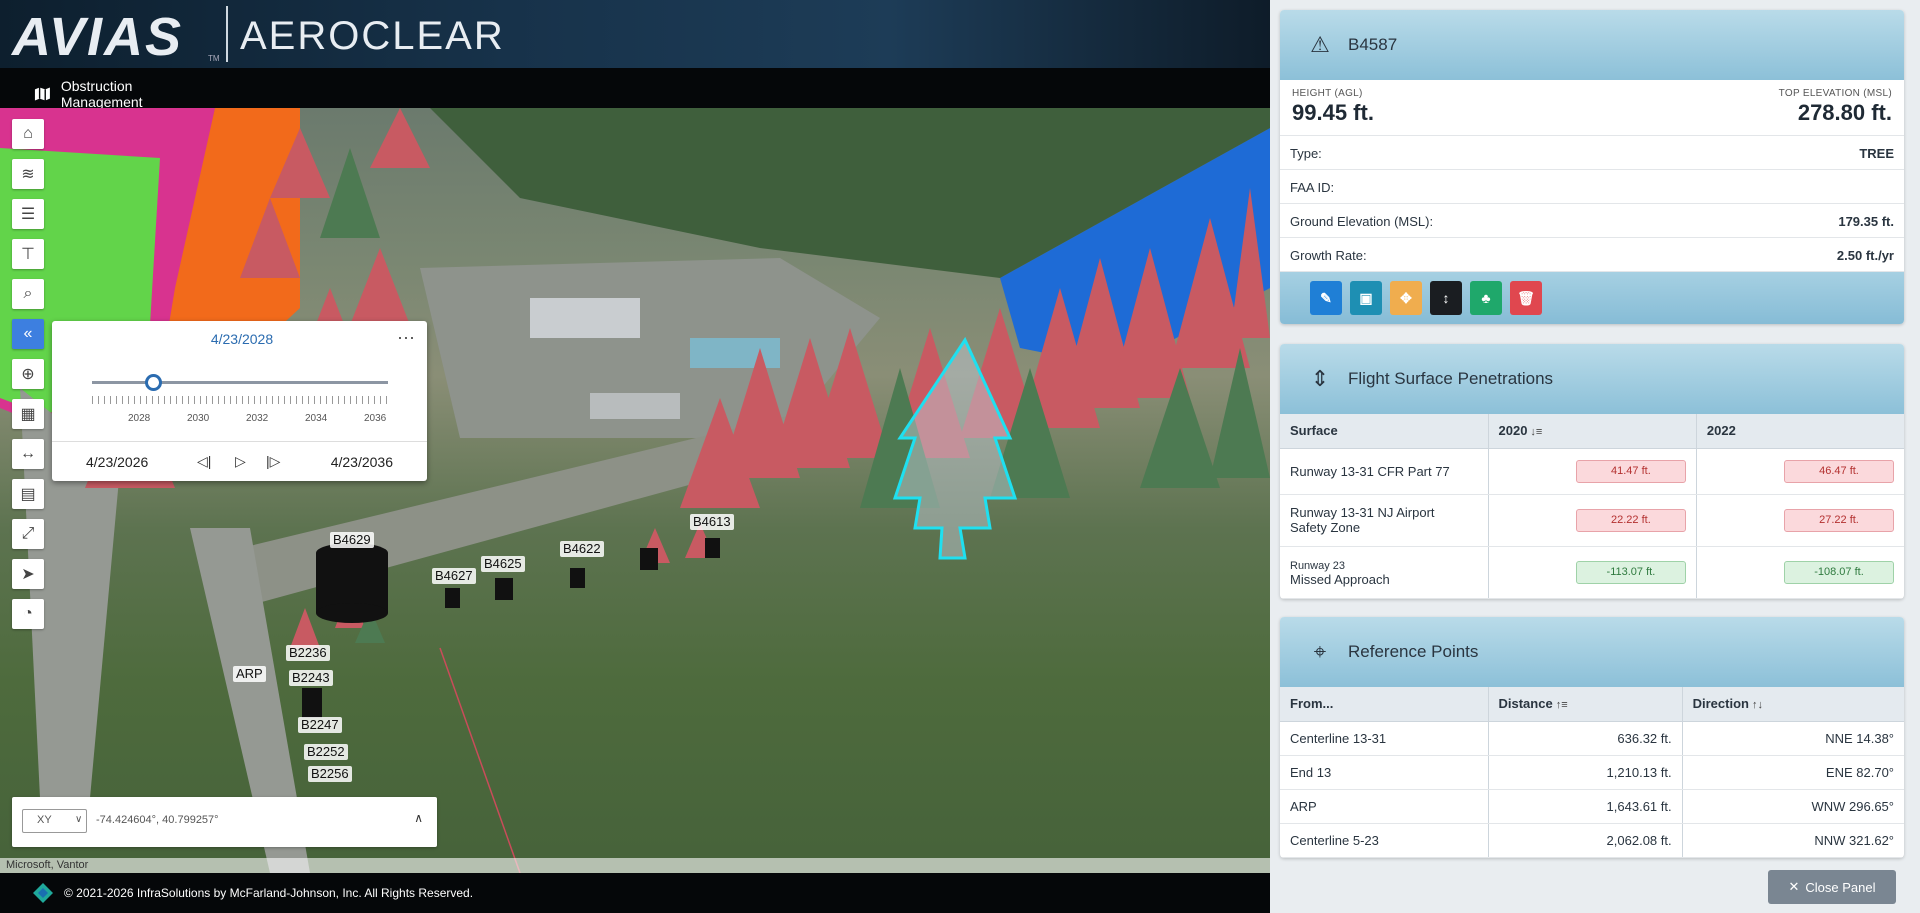 Image resolution: width=1920 pixels, height=913 pixels. What do you see at coordinates (712, 522) in the screenshot?
I see `obstruction-label: B4613` at bounding box center [712, 522].